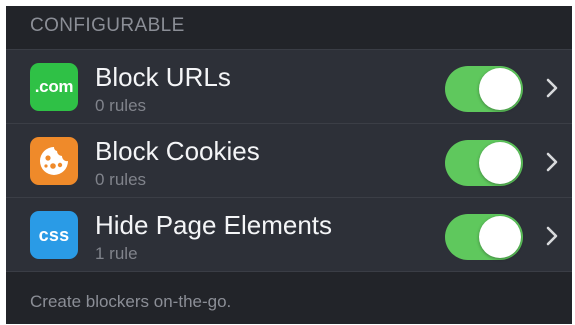  I want to click on block-cookies-toggle, so click(484, 163).